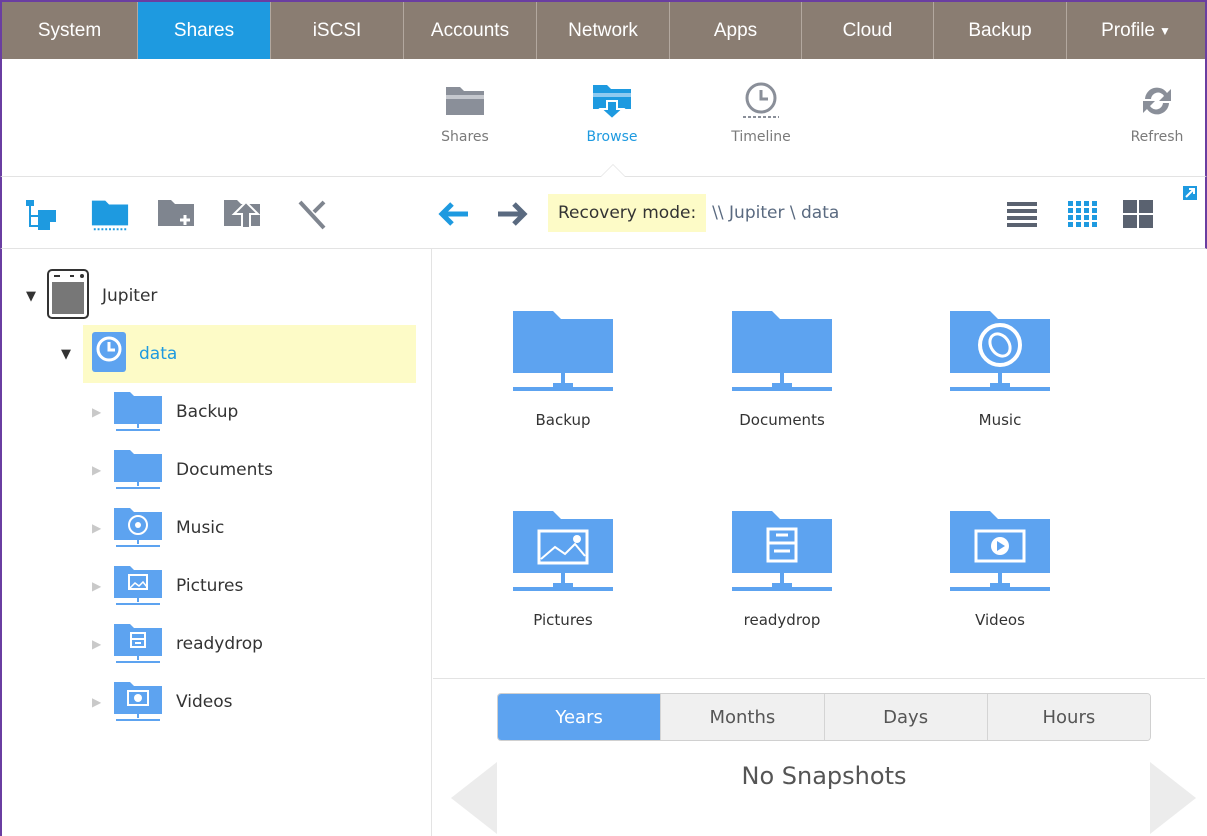  What do you see at coordinates (138, 528) in the screenshot?
I see `music-folder-icon` at bounding box center [138, 528].